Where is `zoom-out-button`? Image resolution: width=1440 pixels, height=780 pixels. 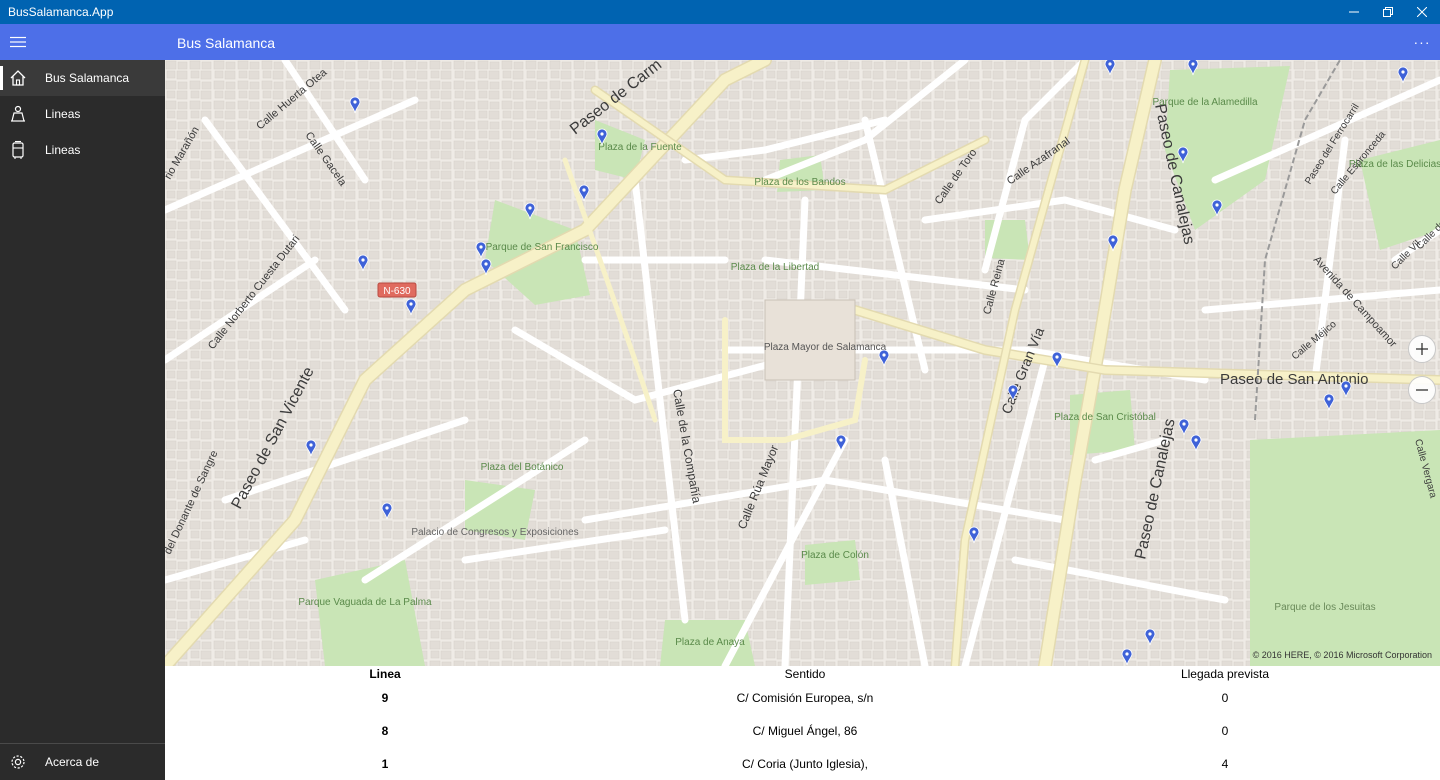
zoom-out-button is located at coordinates (1422, 390).